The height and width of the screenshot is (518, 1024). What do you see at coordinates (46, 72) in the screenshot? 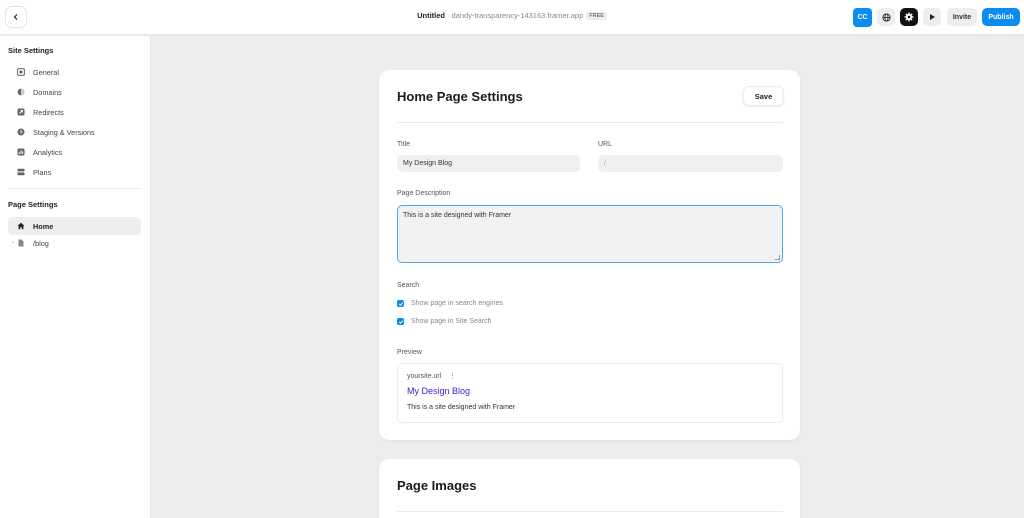
I see `sidebar-item-label: General` at bounding box center [46, 72].